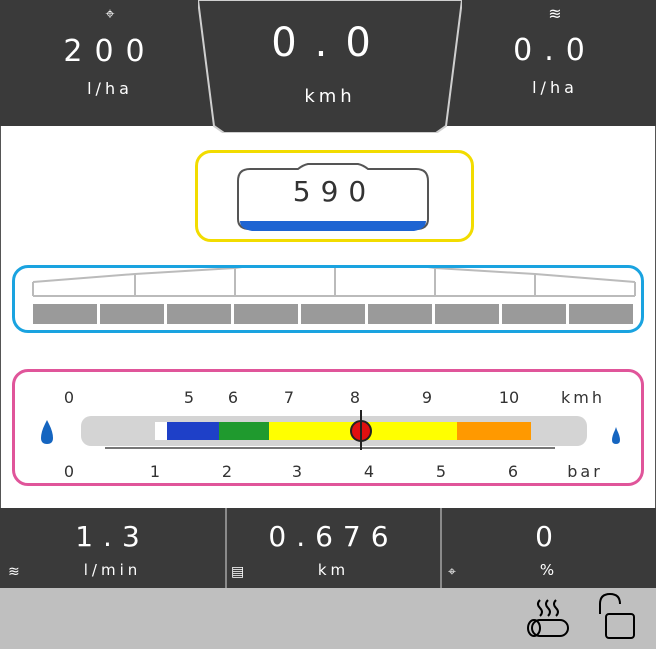  Describe the element at coordinates (155, 471) in the screenshot. I see `pressure-tick: 1` at that location.